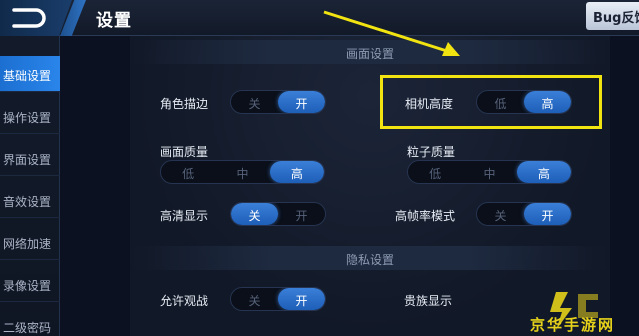 This screenshot has width=639, height=336. Describe the element at coordinates (30, 322) in the screenshot. I see `sidebar-item-password: 二级密码` at that location.